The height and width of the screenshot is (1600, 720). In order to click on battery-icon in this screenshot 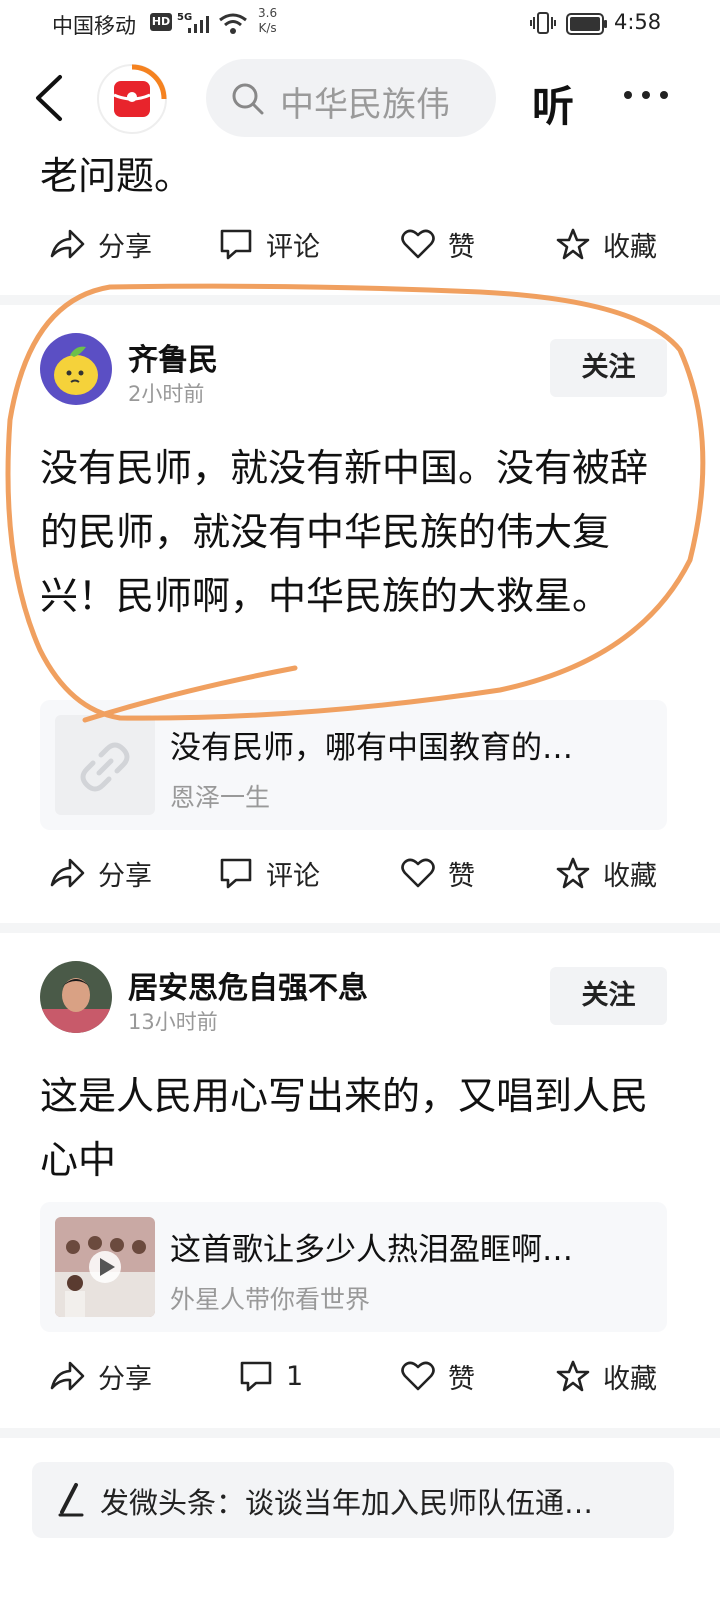, I will do `click(587, 24)`.